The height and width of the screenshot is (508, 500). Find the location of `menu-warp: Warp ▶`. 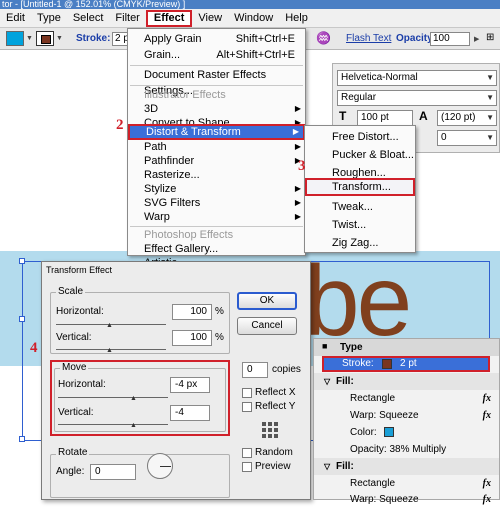

menu-warp: Warp ▶ is located at coordinates (216, 217).